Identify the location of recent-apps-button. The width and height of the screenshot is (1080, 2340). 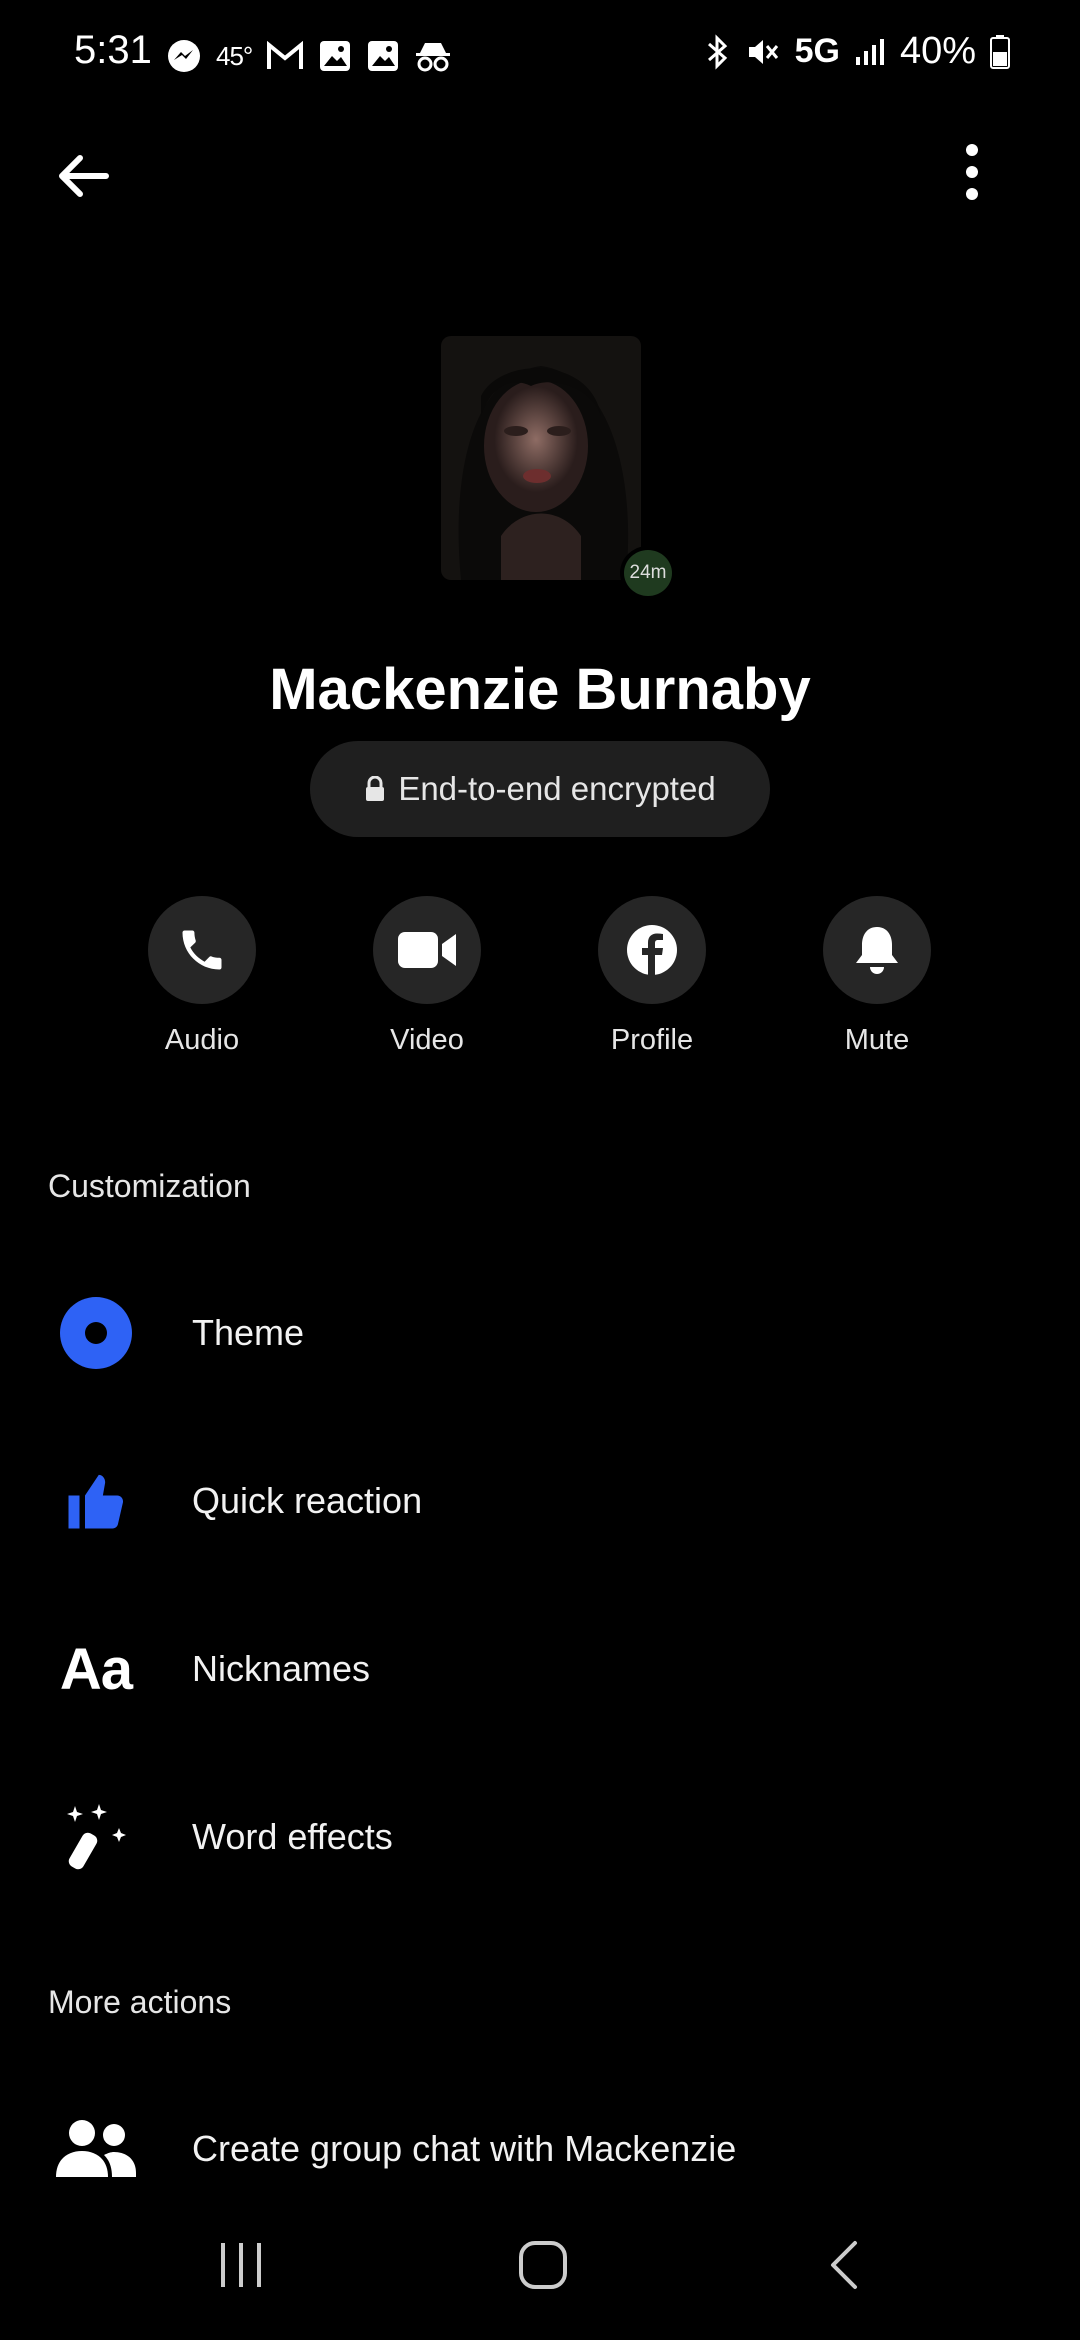
(241, 2265).